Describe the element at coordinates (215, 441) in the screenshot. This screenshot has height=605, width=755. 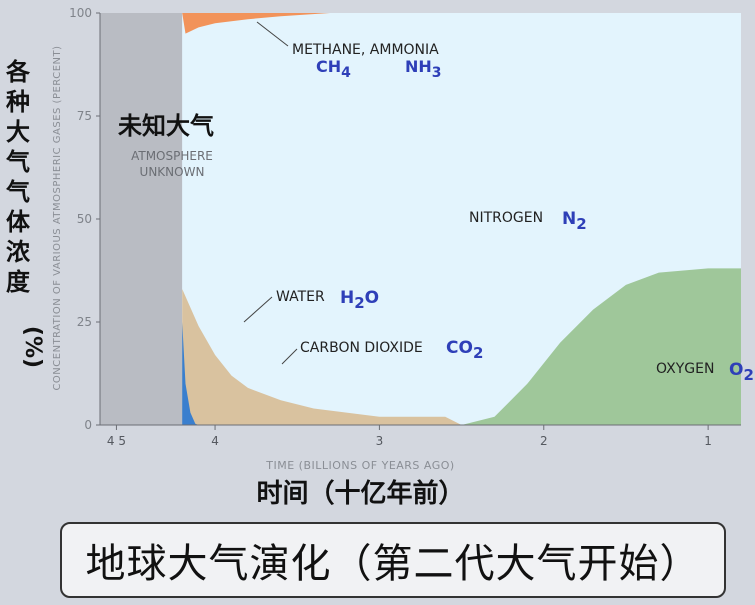
I see `x-tick-label: 4` at that location.